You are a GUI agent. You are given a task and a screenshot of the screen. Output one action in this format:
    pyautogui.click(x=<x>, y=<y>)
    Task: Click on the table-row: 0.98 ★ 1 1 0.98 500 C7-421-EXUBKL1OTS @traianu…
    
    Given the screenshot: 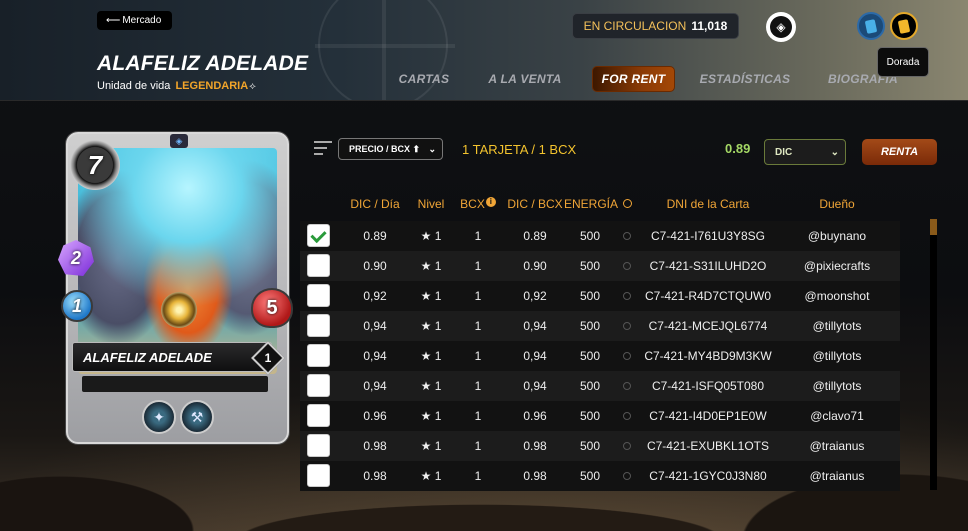 What is the action you would take?
    pyautogui.click(x=600, y=446)
    